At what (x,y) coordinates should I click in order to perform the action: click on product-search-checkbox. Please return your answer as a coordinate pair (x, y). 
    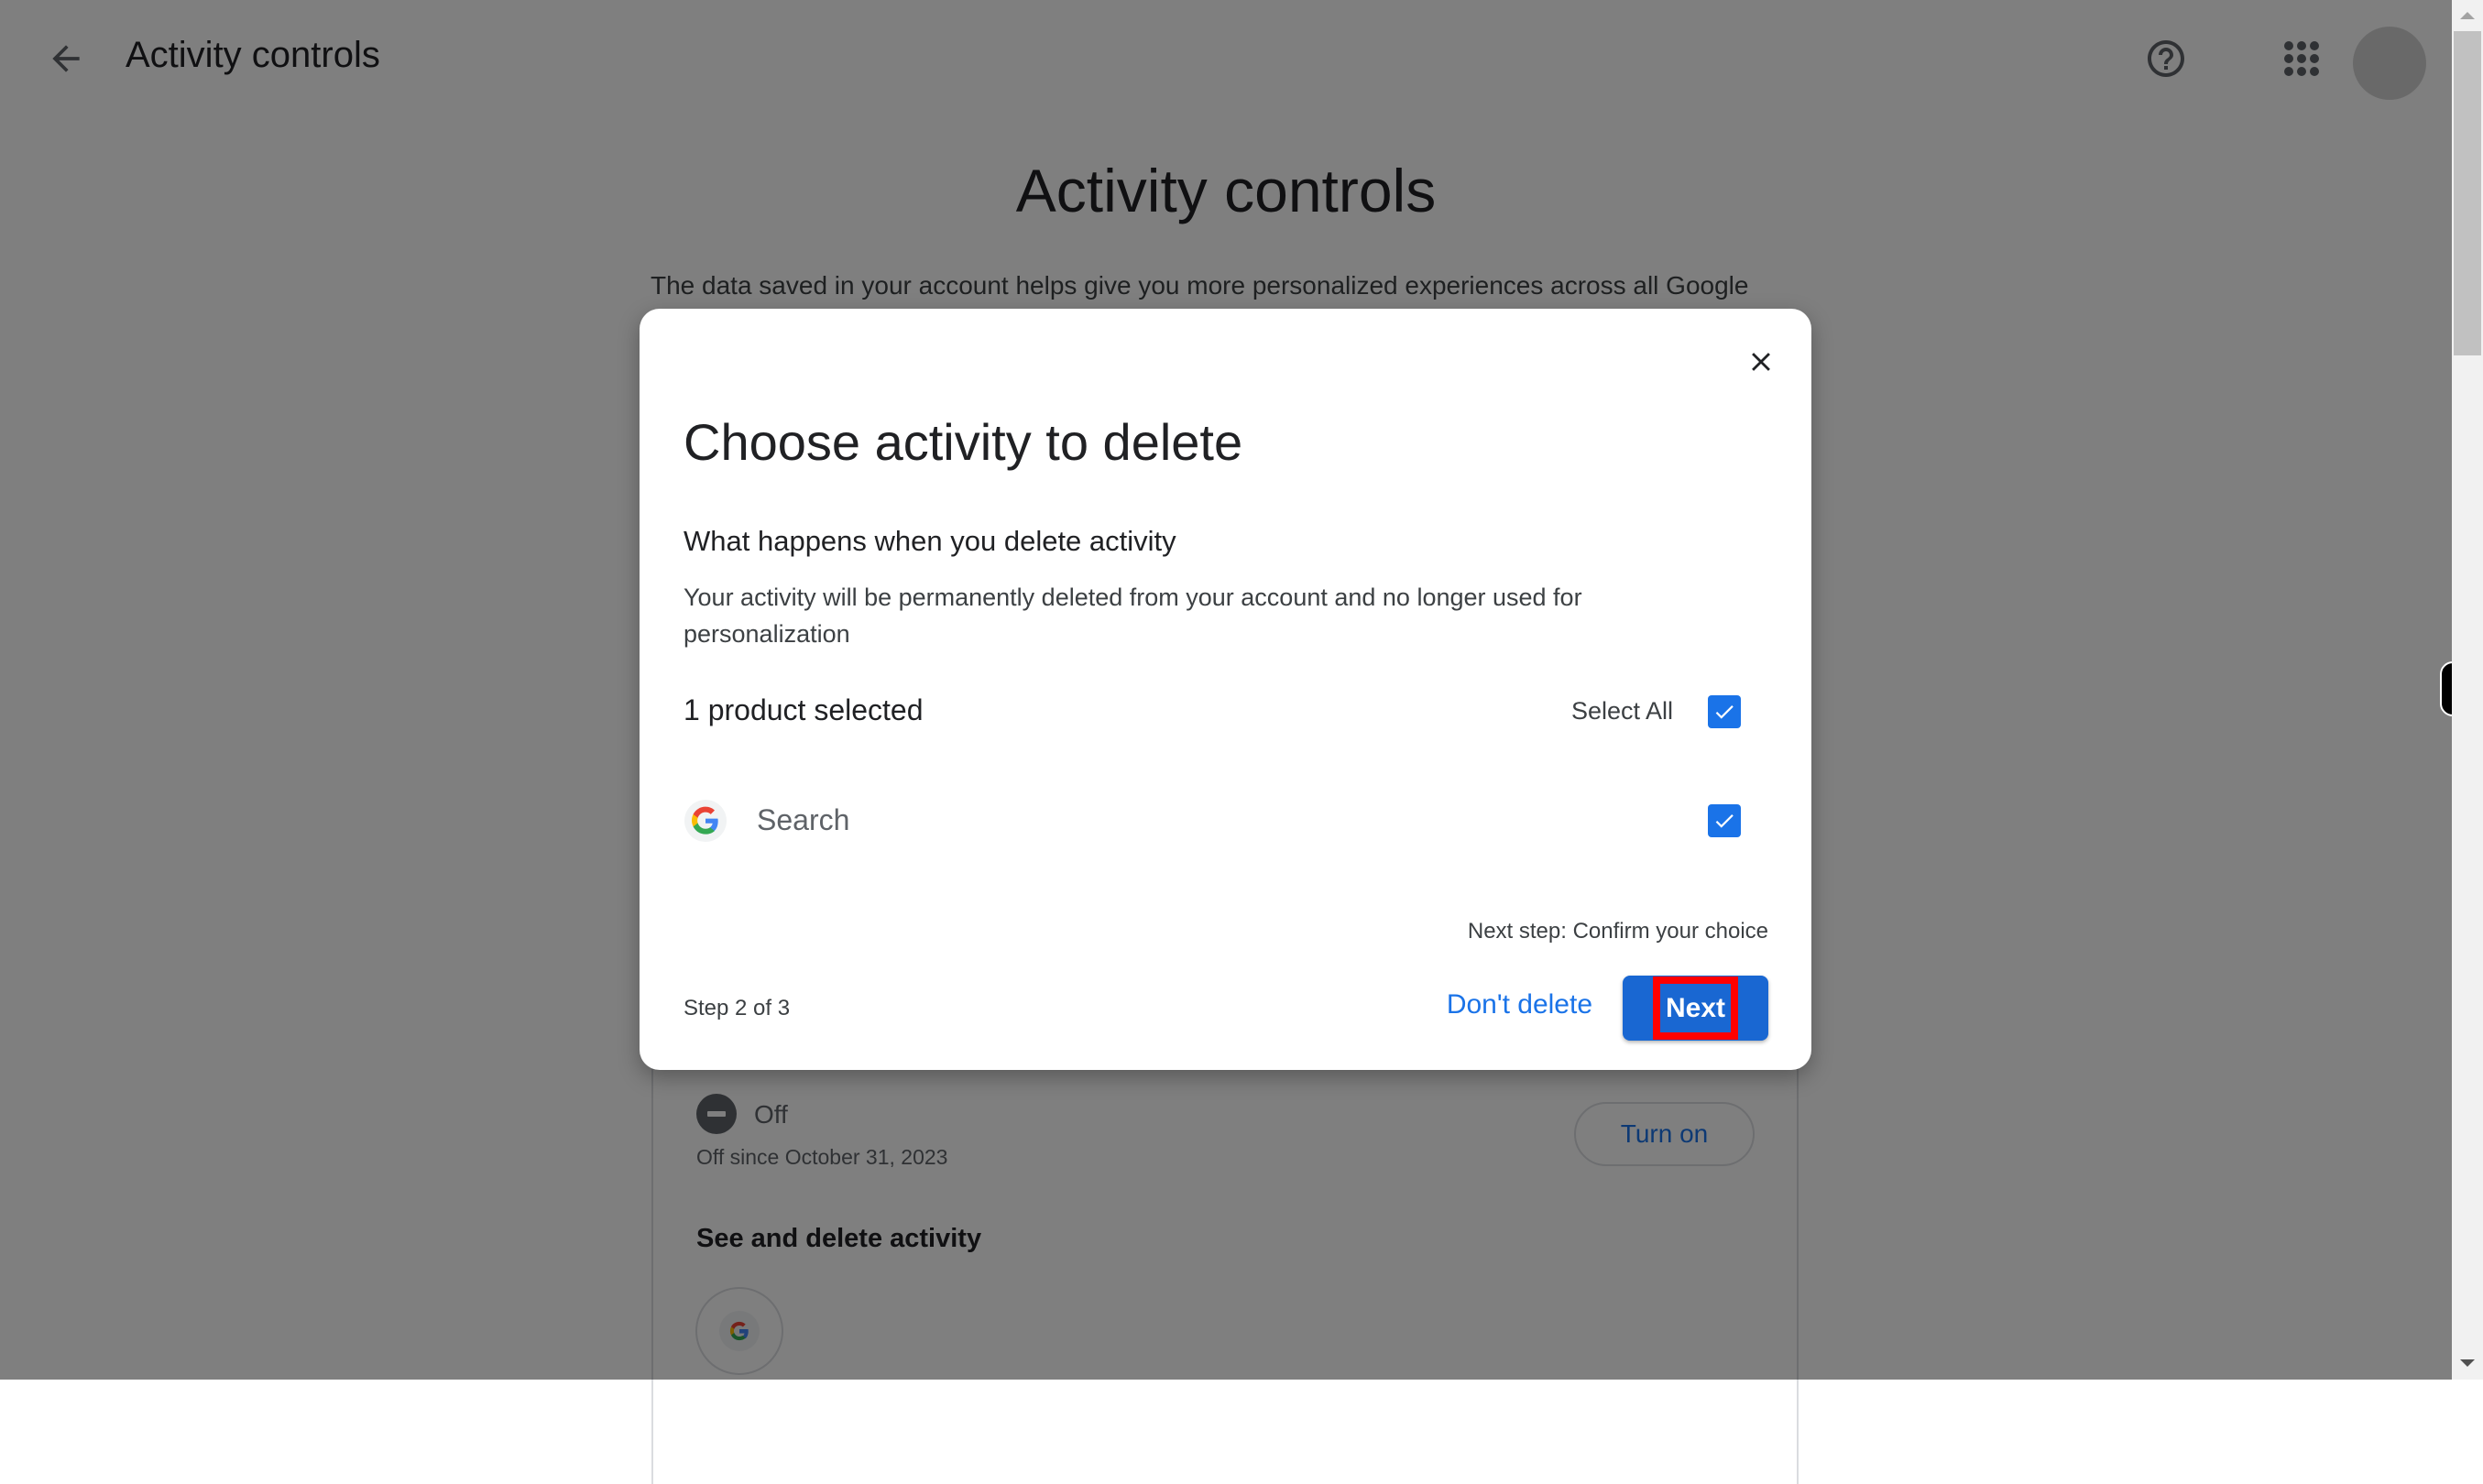
    Looking at the image, I should click on (1725, 821).